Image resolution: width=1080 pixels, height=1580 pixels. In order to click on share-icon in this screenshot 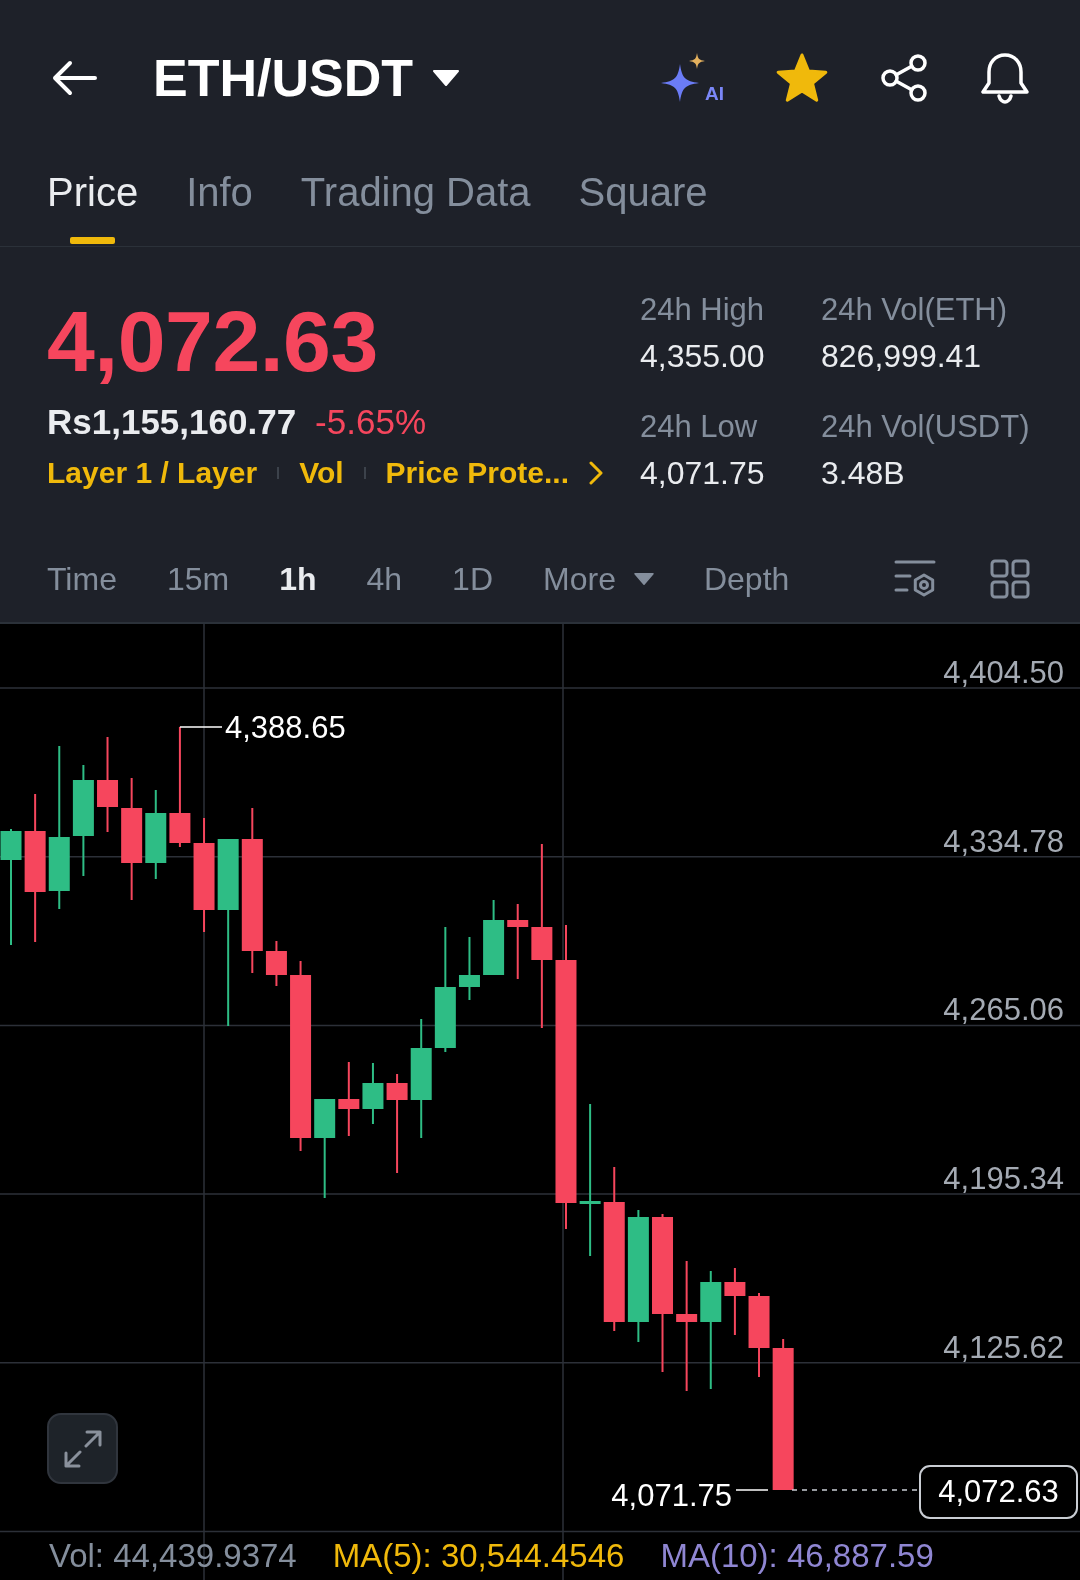, I will do `click(904, 77)`.